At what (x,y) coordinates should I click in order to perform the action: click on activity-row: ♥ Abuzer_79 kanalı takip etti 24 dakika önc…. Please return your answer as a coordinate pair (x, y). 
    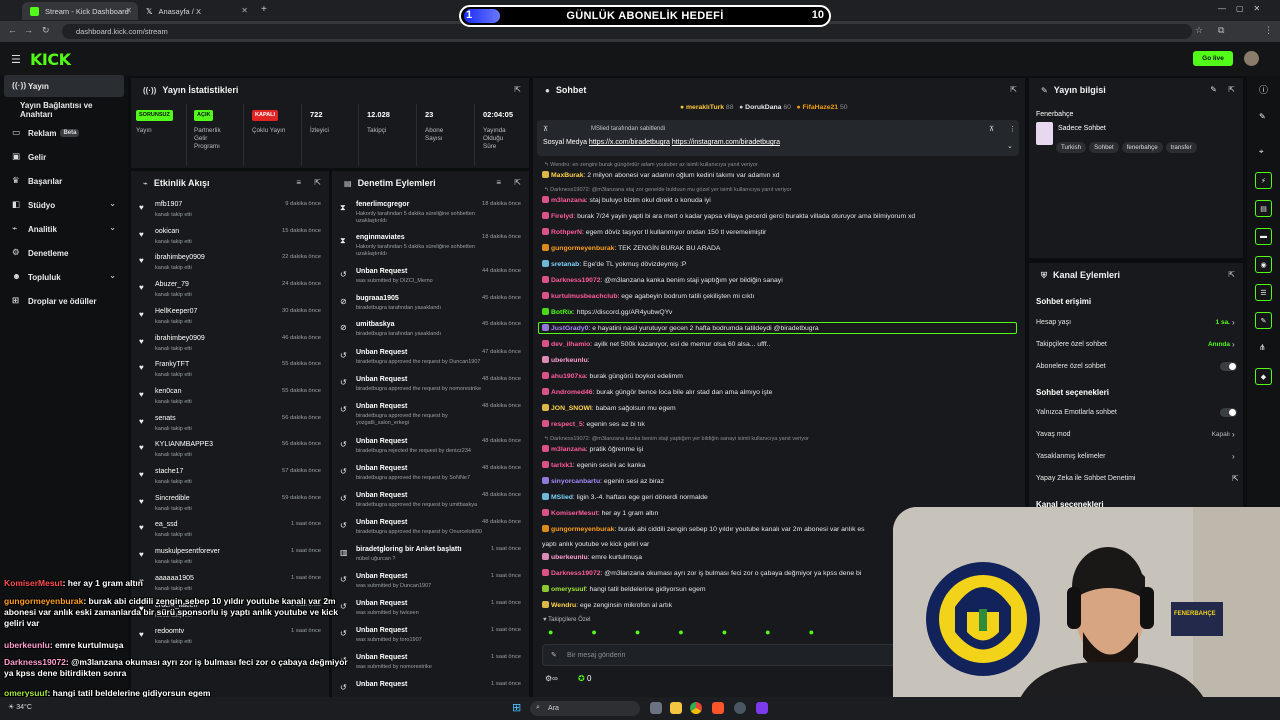
    Looking at the image, I should click on (230, 293).